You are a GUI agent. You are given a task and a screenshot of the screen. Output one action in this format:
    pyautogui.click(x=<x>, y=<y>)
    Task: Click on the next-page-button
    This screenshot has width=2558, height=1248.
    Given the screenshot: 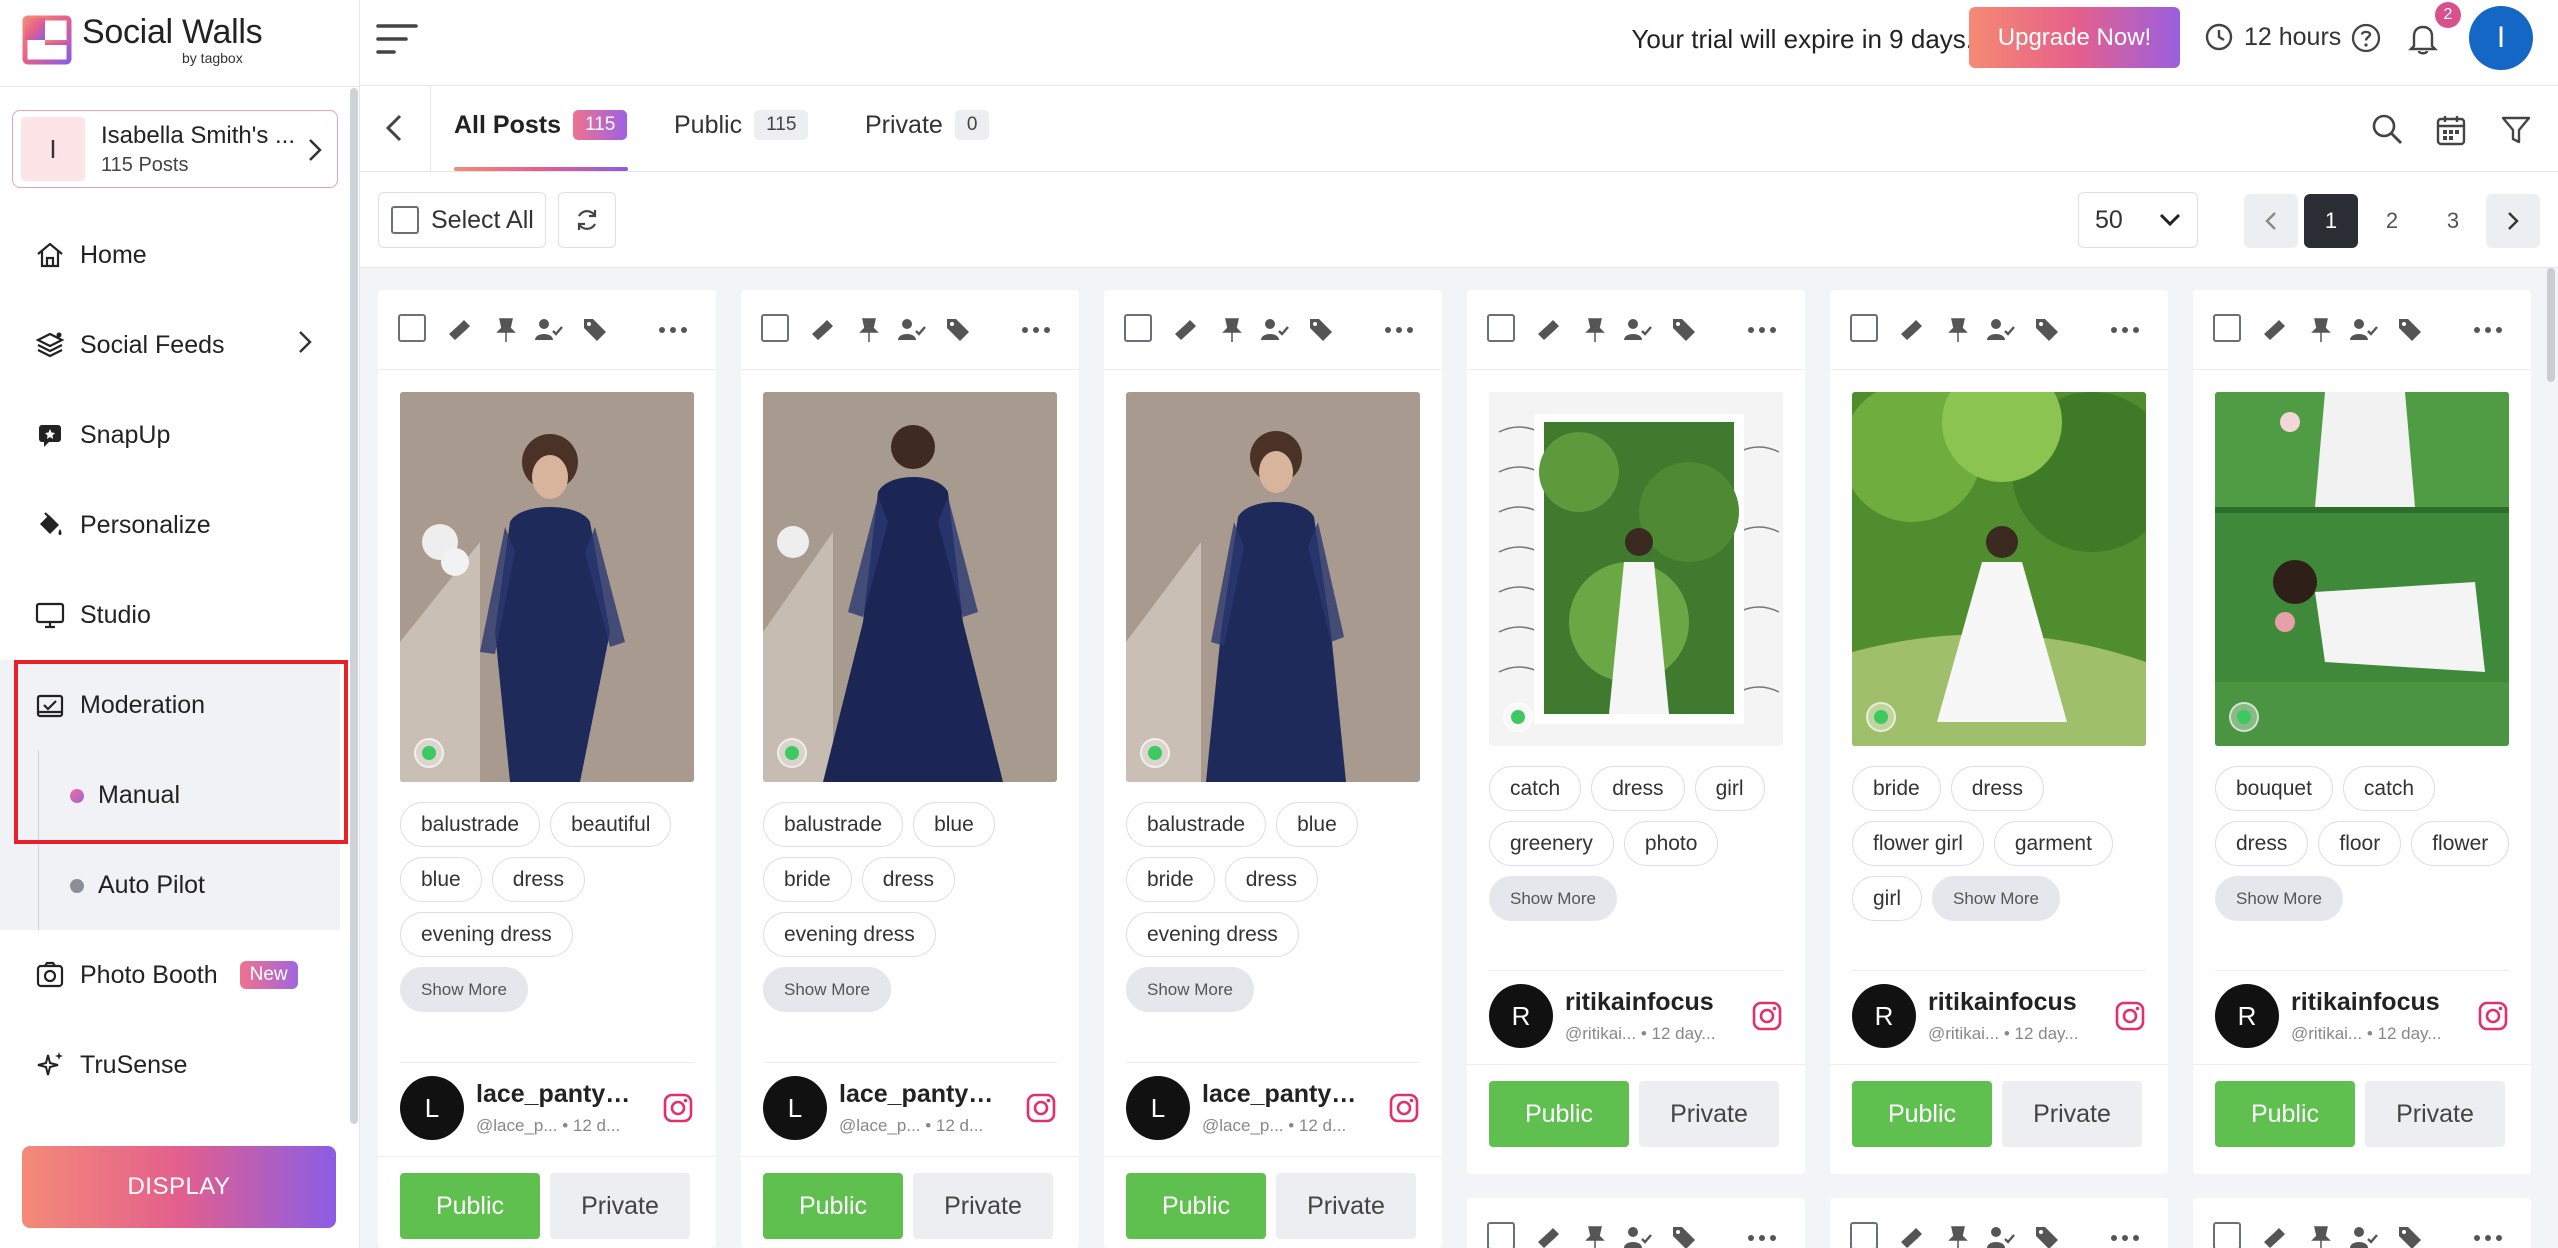 What is the action you would take?
    pyautogui.click(x=2513, y=221)
    